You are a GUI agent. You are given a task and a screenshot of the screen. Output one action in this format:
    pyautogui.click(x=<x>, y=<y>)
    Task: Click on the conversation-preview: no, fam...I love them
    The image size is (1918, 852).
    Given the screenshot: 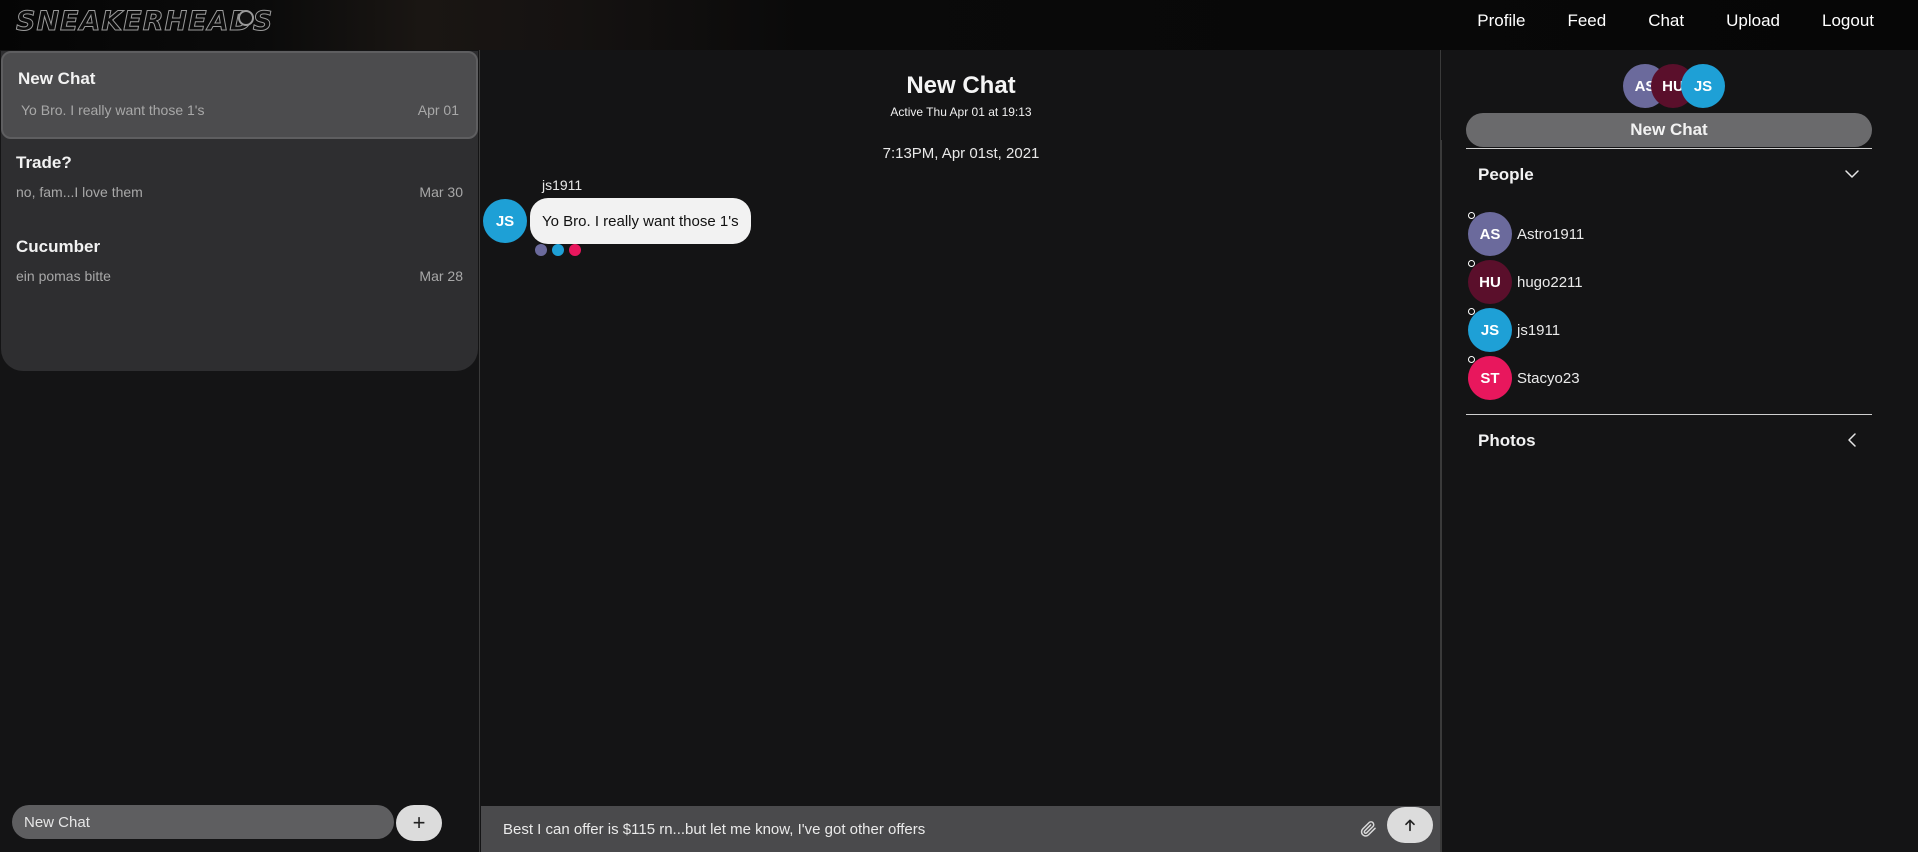 What is the action you would take?
    pyautogui.click(x=79, y=192)
    